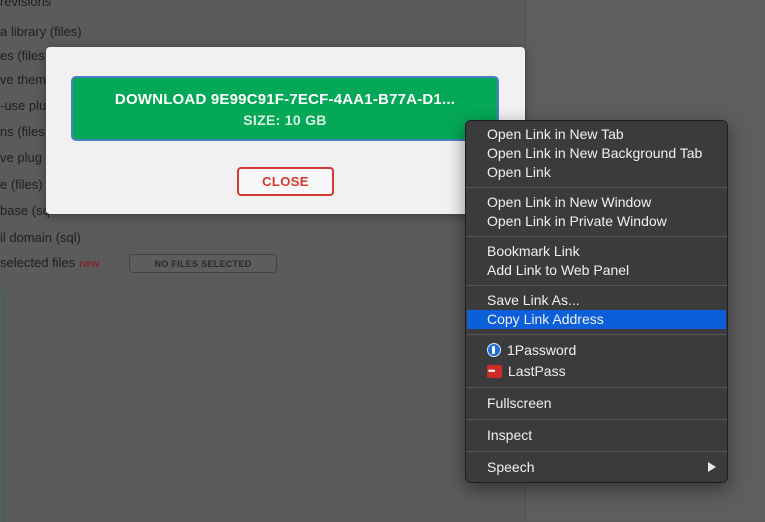 This screenshot has height=522, width=765. What do you see at coordinates (37, 262) in the screenshot?
I see `selected-files-label: selected files` at bounding box center [37, 262].